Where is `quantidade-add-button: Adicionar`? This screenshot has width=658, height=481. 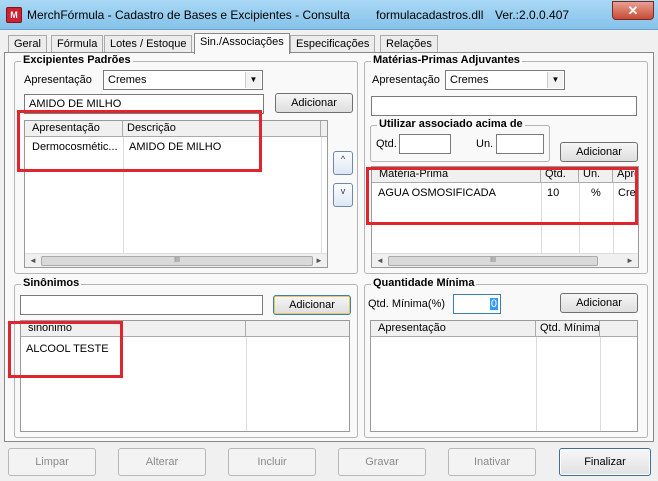 quantidade-add-button: Adicionar is located at coordinates (599, 303).